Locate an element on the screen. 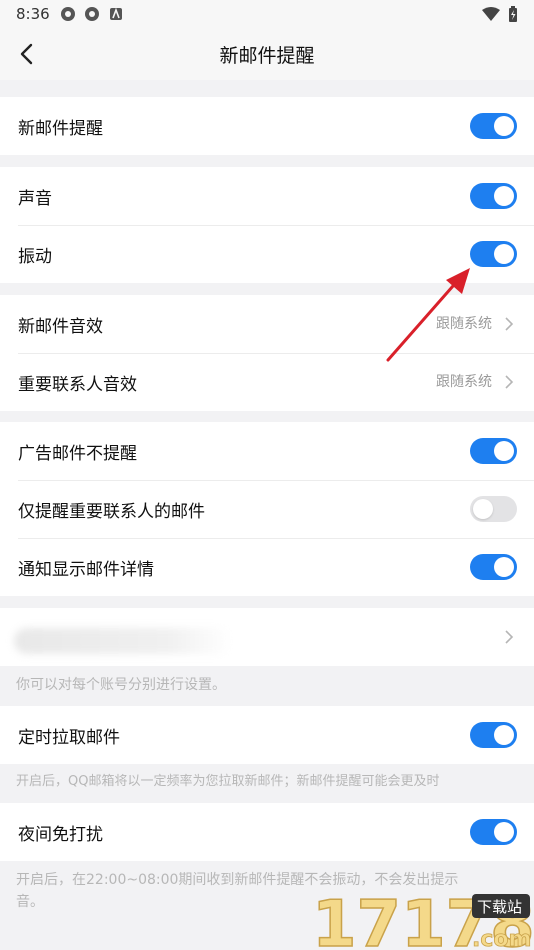 The width and height of the screenshot is (534, 950). watermark-logo: 17178 下载站 .com is located at coordinates (423, 919).